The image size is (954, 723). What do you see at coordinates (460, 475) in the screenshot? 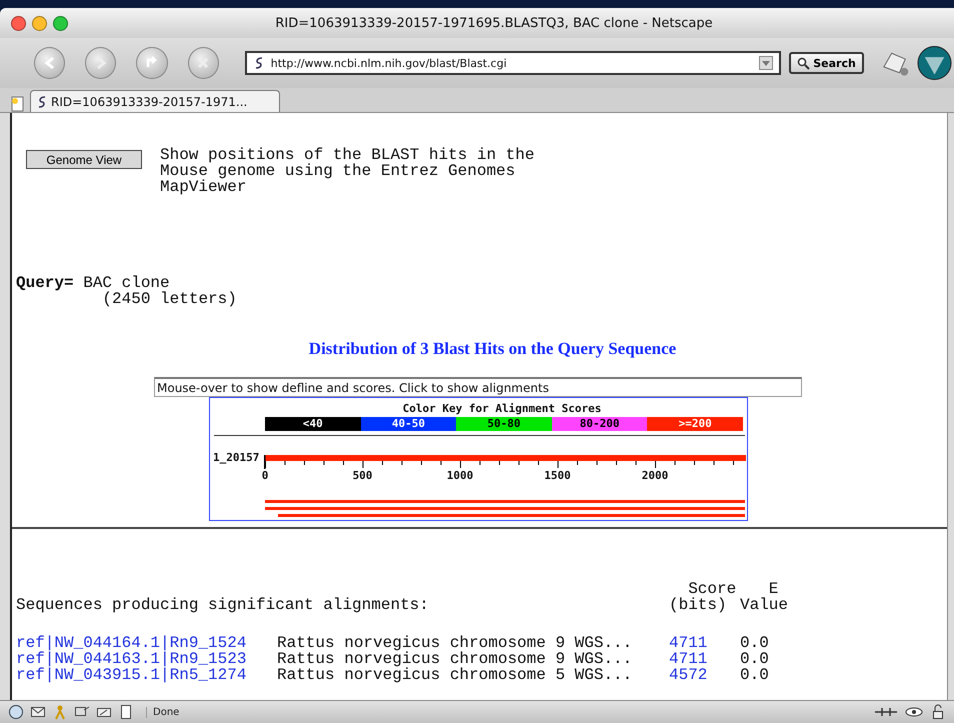
I see `axis-tick-label: 1000` at bounding box center [460, 475].